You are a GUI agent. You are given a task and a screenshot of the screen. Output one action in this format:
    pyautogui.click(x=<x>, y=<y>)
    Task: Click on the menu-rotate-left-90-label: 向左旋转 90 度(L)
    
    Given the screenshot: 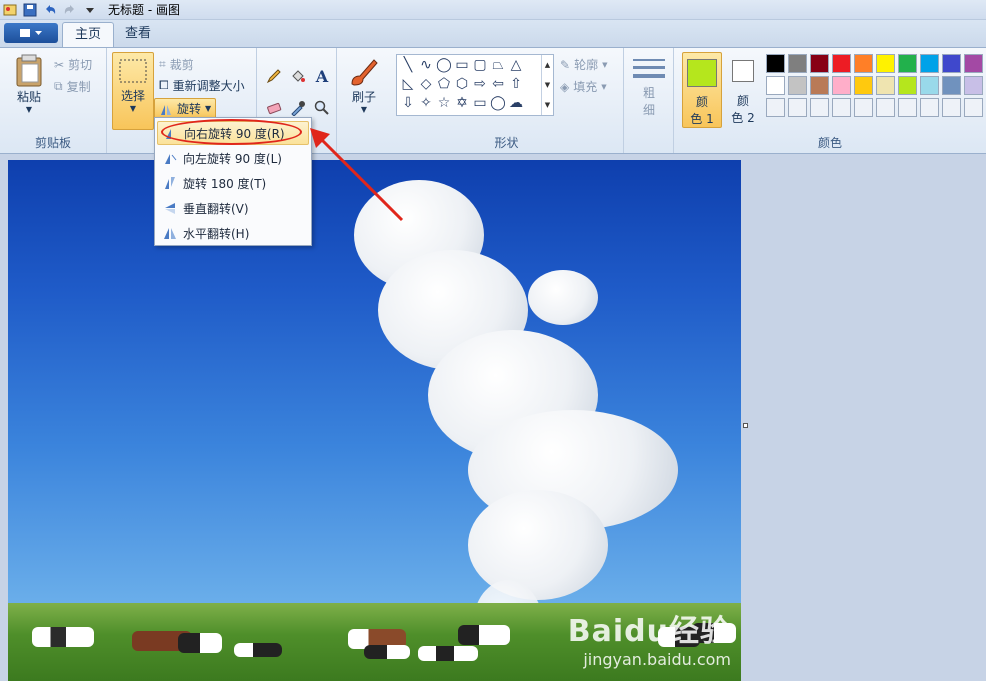 What is the action you would take?
    pyautogui.click(x=232, y=158)
    